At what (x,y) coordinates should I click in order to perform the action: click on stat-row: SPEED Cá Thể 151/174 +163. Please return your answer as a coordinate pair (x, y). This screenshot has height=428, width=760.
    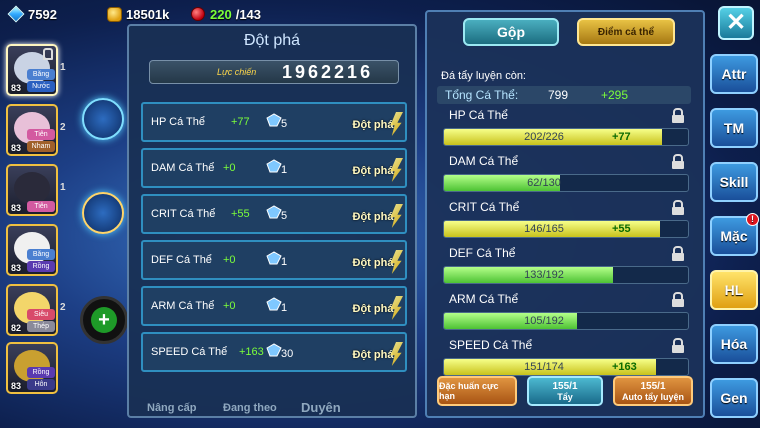
    Looking at the image, I should click on (567, 358).